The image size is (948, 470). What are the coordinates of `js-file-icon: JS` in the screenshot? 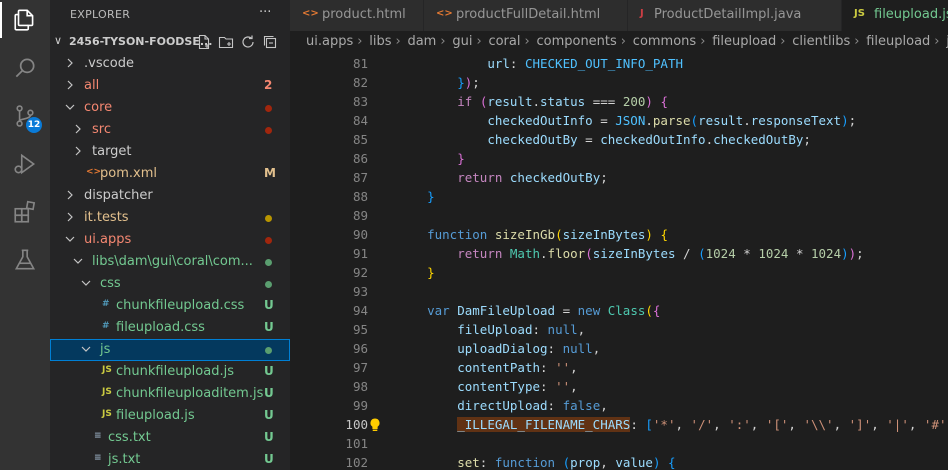 It's located at (107, 392).